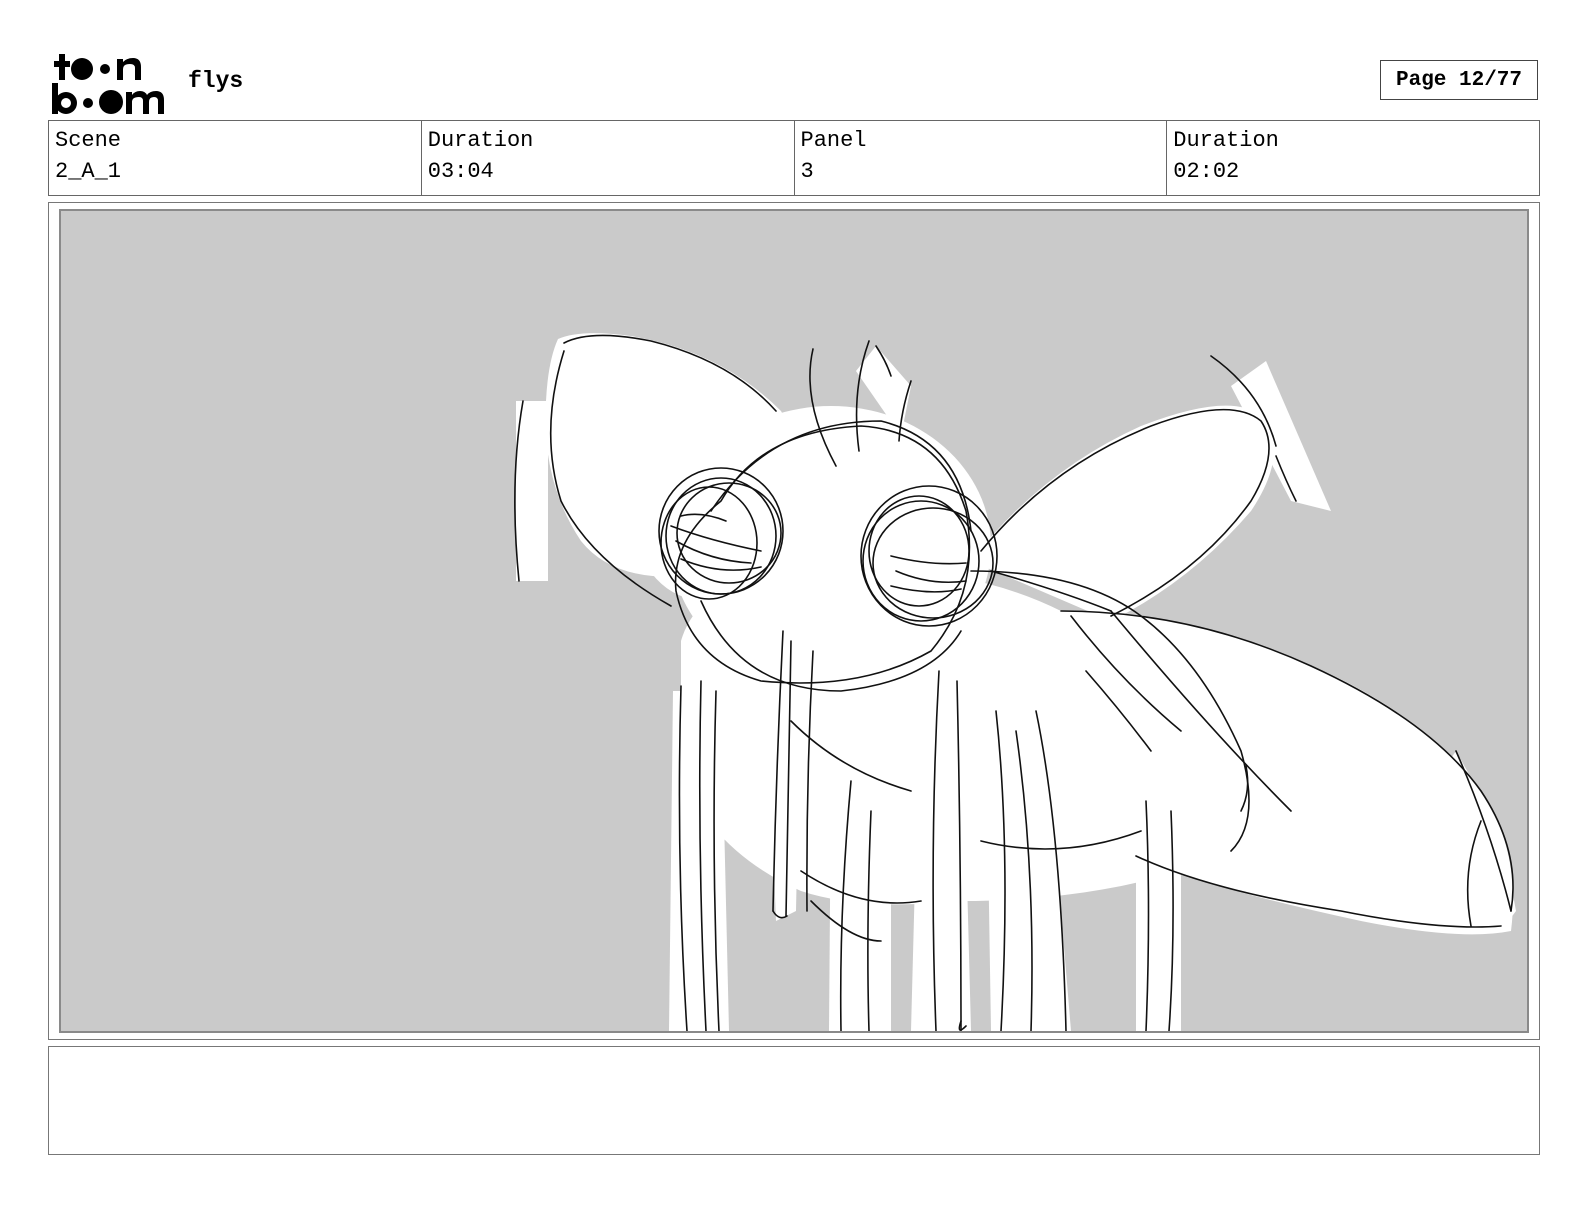 This screenshot has height=1224, width=1584. I want to click on panel-label: Panel, so click(833, 140).